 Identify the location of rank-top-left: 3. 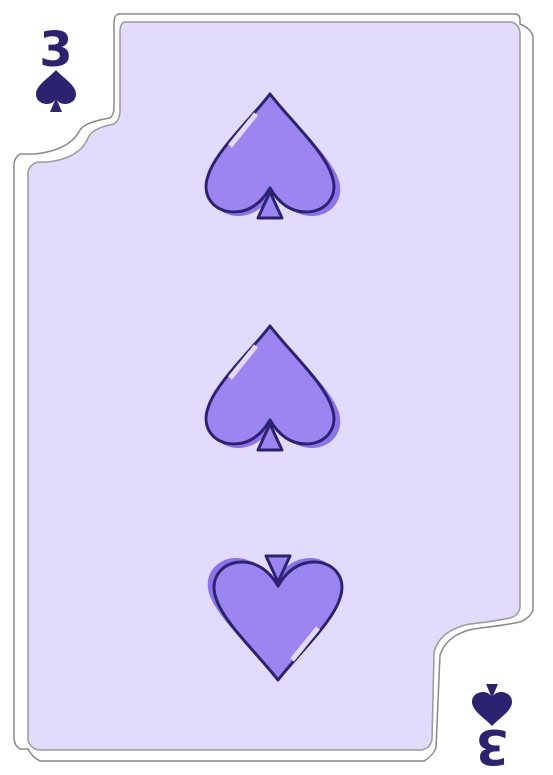
(55, 50).